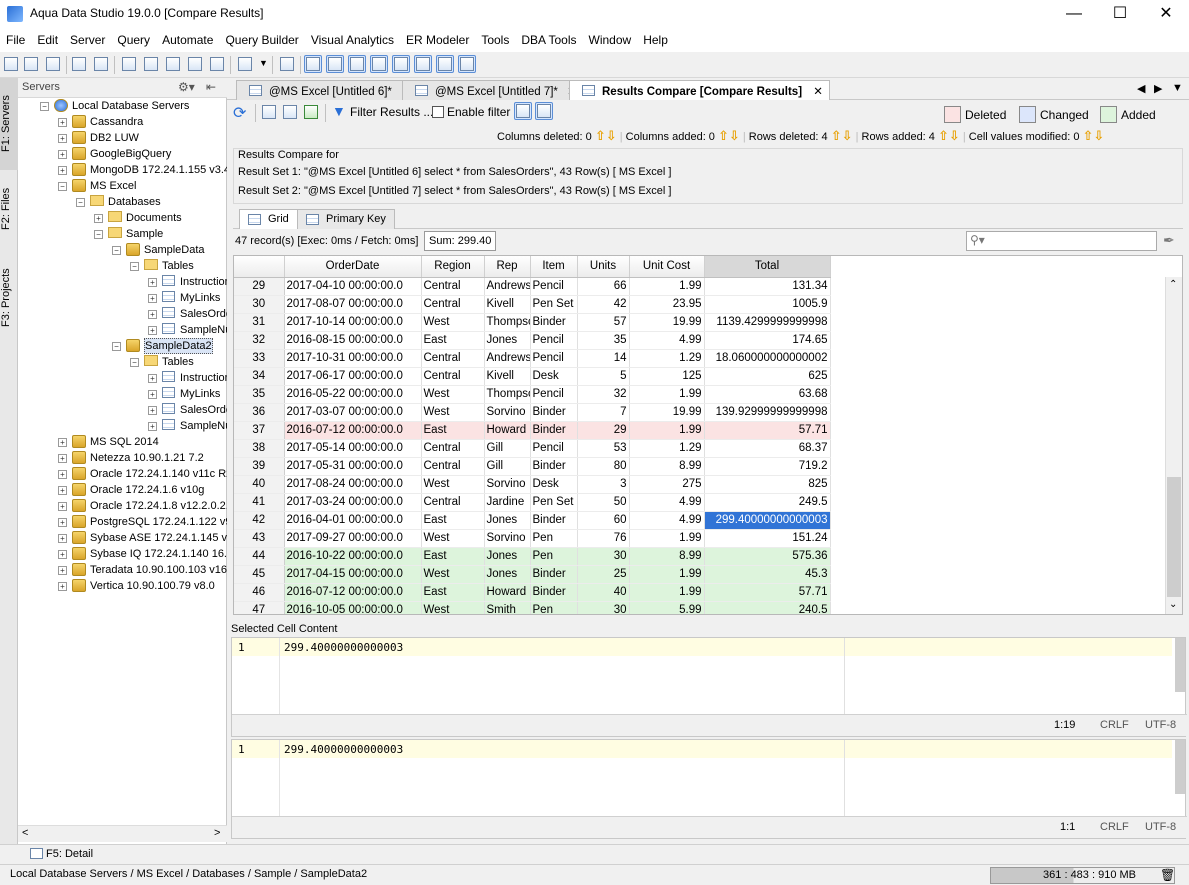  I want to click on tree-node: + MyLinks, so click(122, 298).